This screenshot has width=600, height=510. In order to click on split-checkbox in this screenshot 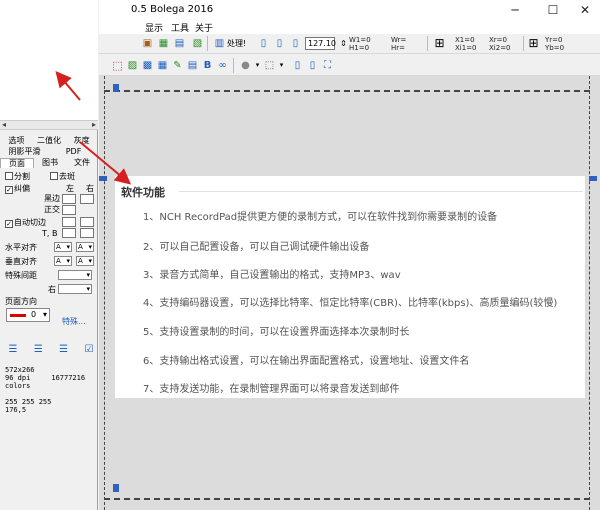, I will do `click(9, 176)`.